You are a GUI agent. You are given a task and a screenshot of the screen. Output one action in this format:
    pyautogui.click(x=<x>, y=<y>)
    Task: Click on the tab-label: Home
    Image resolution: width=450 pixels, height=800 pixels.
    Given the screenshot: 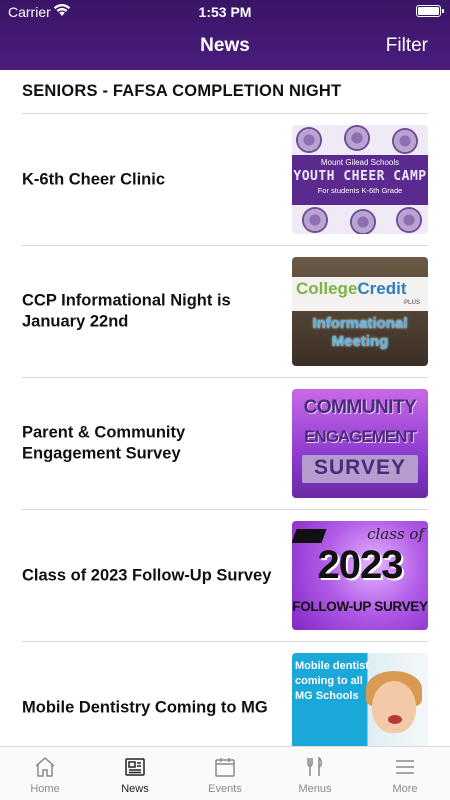 What is the action you would take?
    pyautogui.click(x=45, y=789)
    